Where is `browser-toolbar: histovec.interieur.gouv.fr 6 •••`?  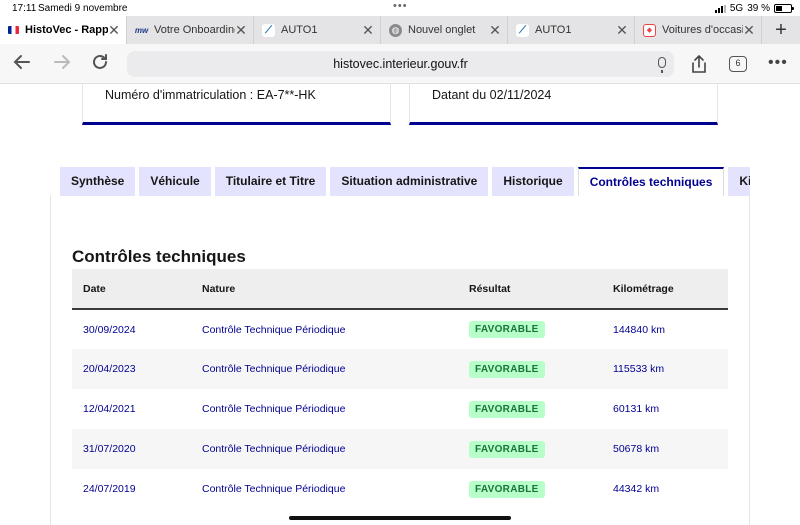
browser-toolbar: histovec.interieur.gouv.fr 6 ••• is located at coordinates (400, 64).